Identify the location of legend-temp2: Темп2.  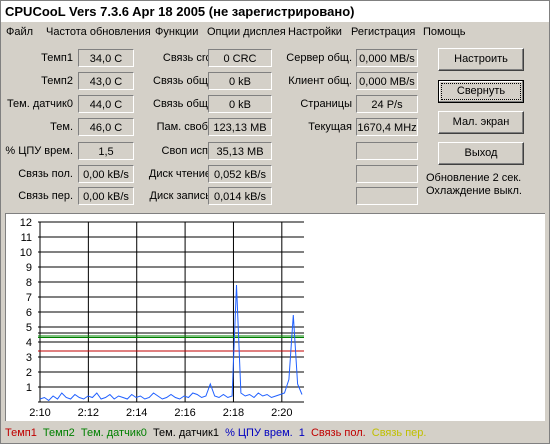
(58, 433).